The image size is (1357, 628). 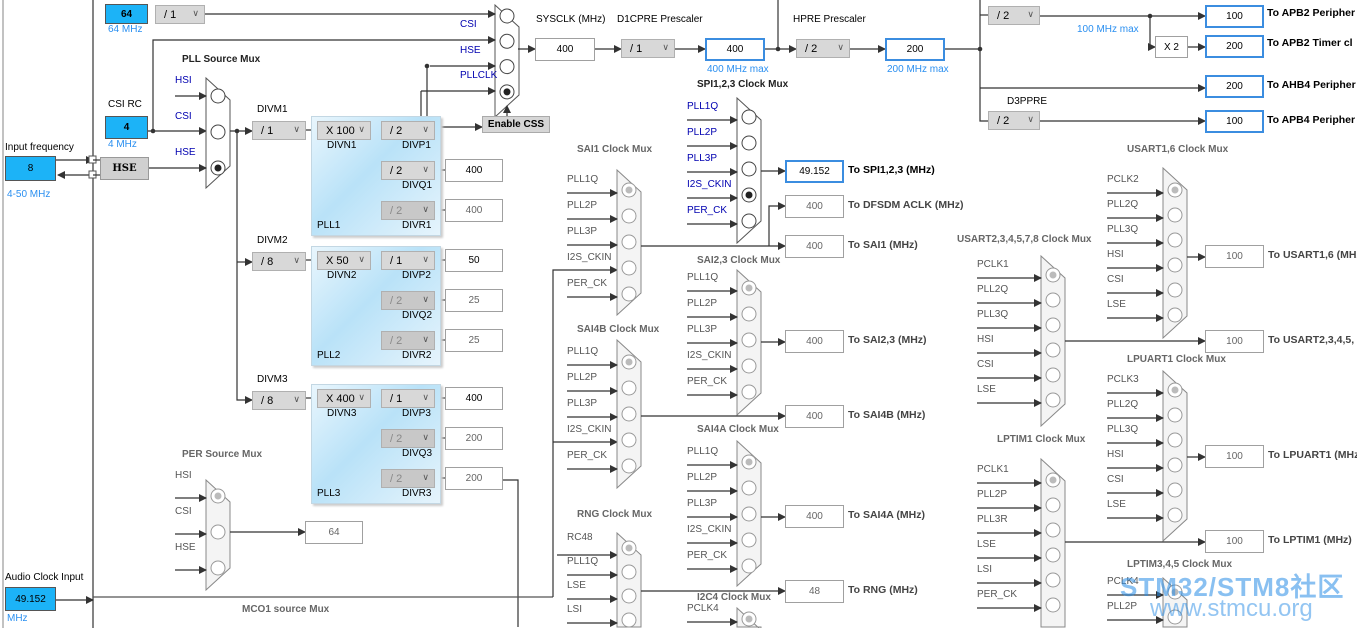 What do you see at coordinates (183, 116) in the screenshot?
I see `pll-source-input-label: CSI` at bounding box center [183, 116].